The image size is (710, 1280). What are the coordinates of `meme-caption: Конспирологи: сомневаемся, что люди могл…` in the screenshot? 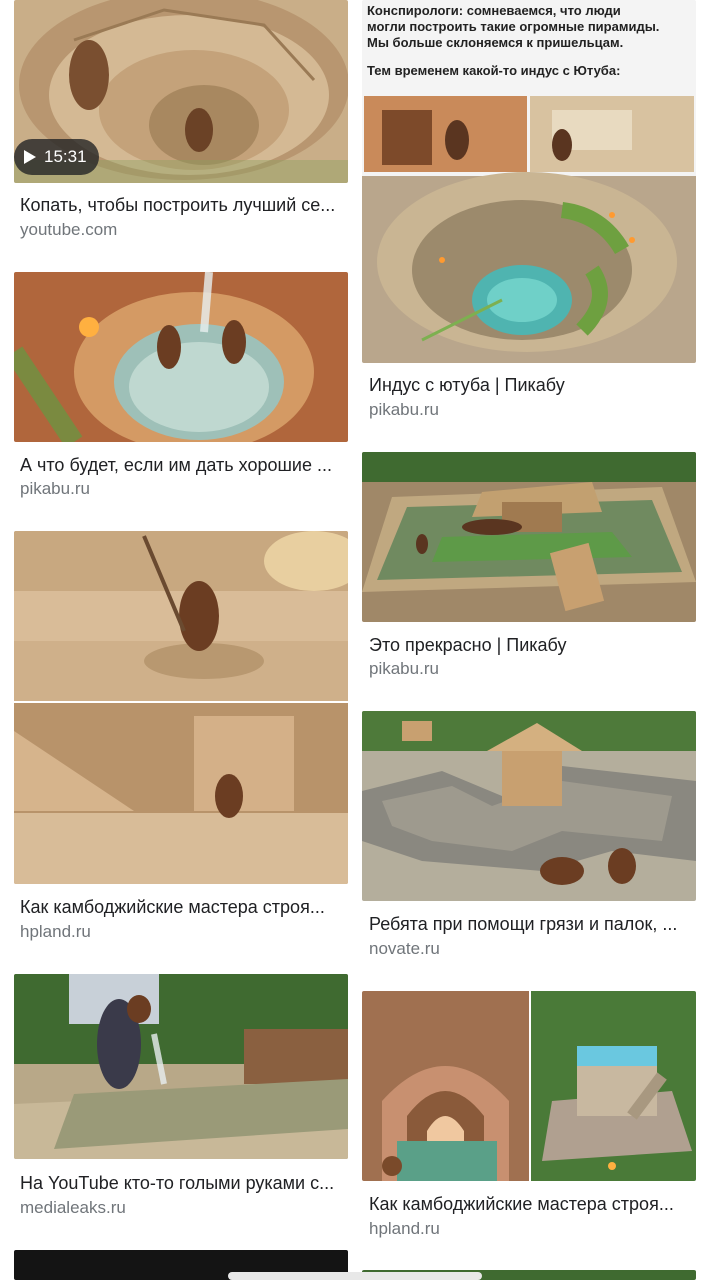 It's located at (513, 40).